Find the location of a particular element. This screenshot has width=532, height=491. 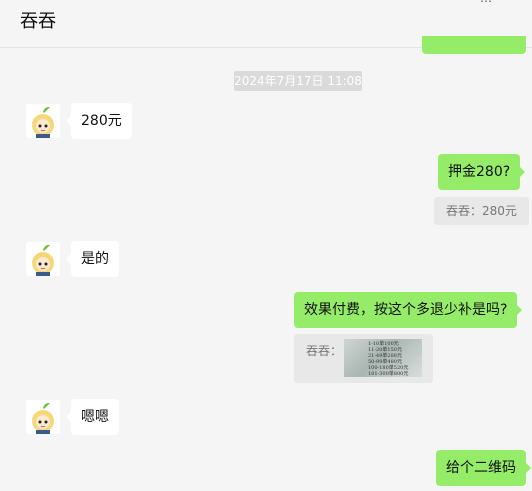

message-bubble-incoming: 280元 is located at coordinates (99, 121).